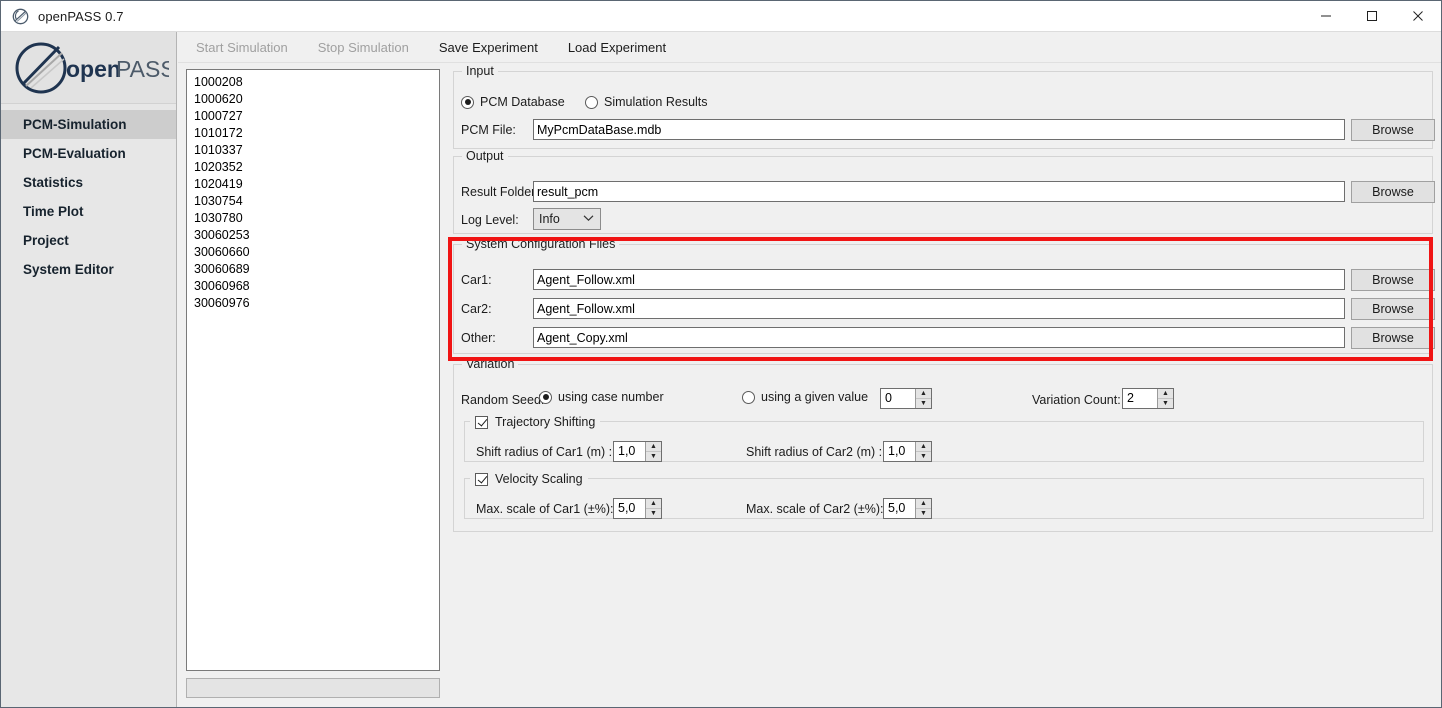 The width and height of the screenshot is (1442, 708). What do you see at coordinates (541, 244) in the screenshot?
I see `system-config-group-title: System Configuration Files` at bounding box center [541, 244].